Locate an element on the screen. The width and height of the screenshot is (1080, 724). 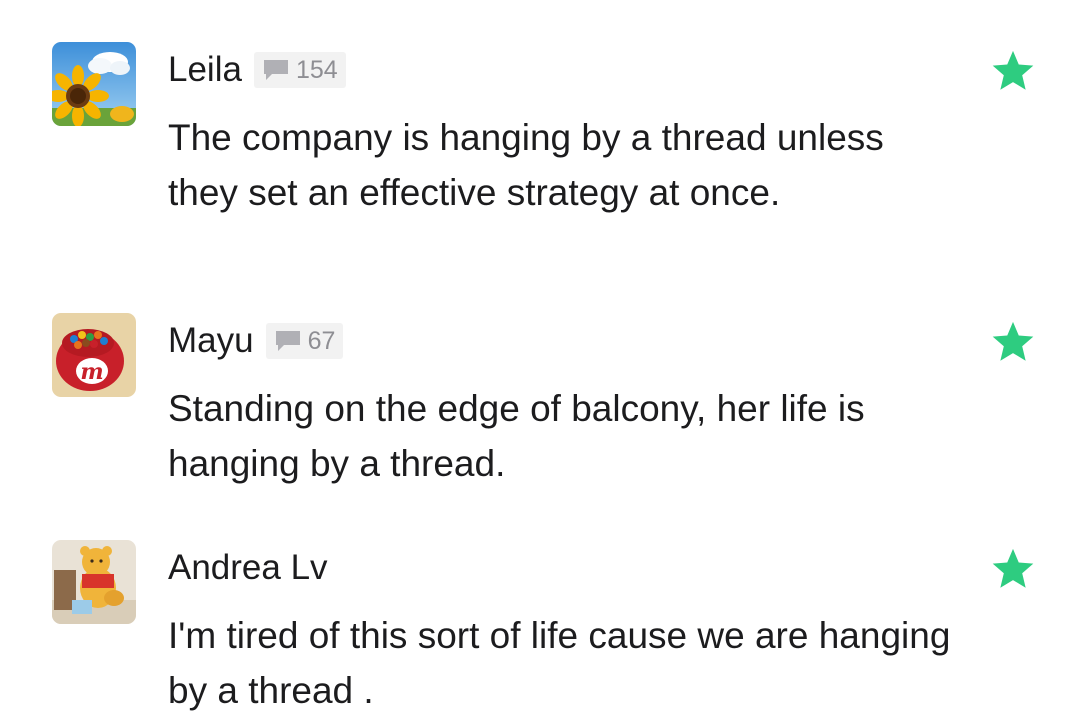
comment-count: 154 is located at coordinates (316, 69).